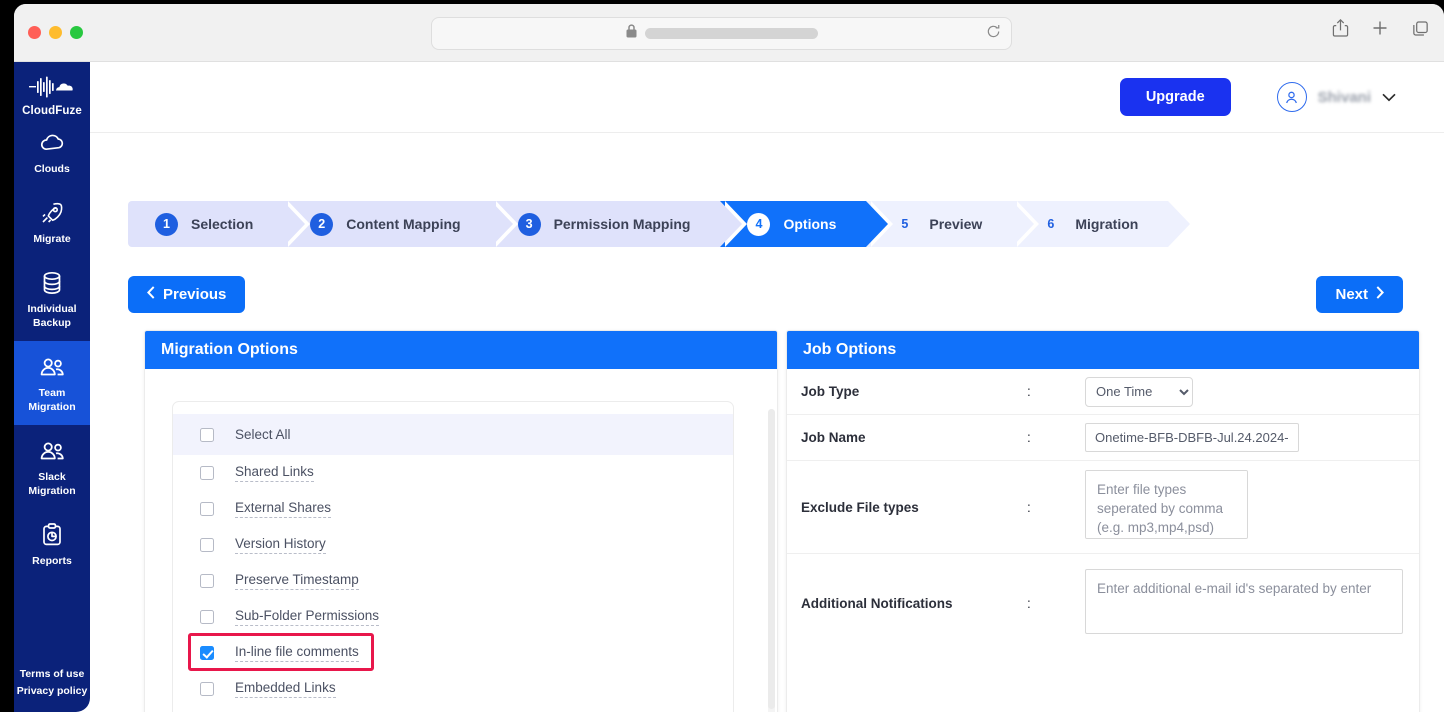 The image size is (1444, 712). What do you see at coordinates (759, 224) in the screenshot?
I see `step-number: 4` at bounding box center [759, 224].